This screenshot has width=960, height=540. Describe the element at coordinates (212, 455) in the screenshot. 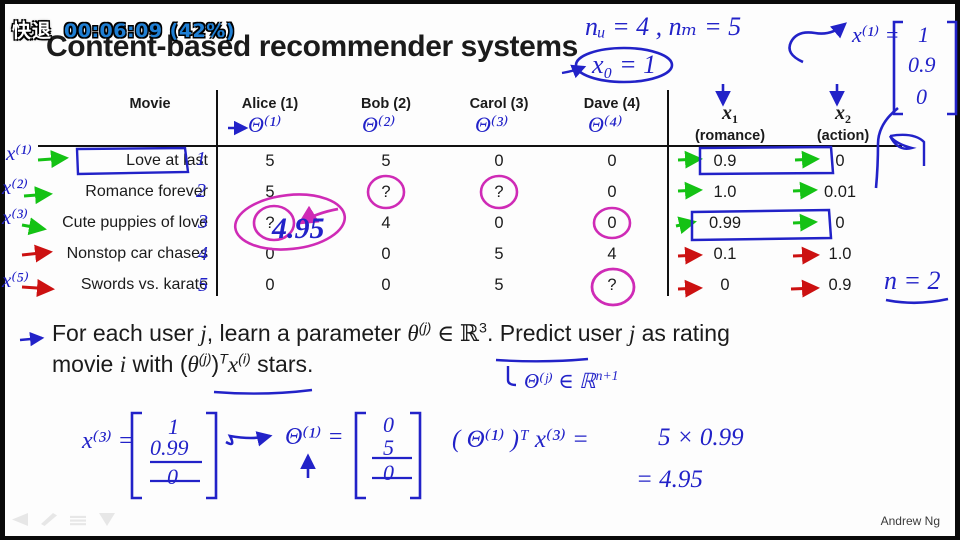

I see `ink-bracket-right-x3` at that location.